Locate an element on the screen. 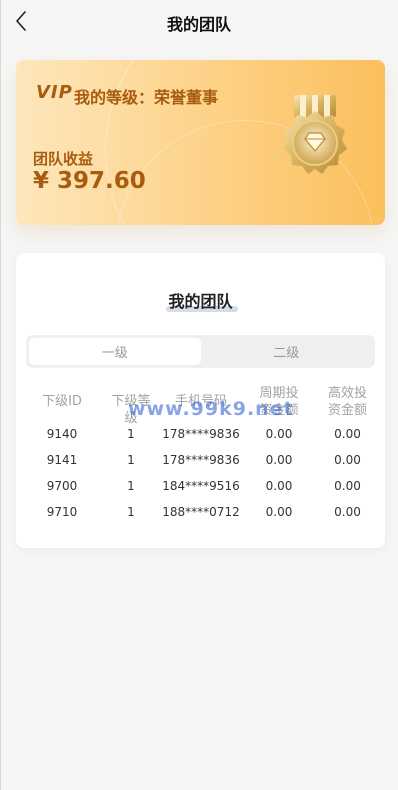 The image size is (398, 790). member-id: 9710 is located at coordinates (62, 512).